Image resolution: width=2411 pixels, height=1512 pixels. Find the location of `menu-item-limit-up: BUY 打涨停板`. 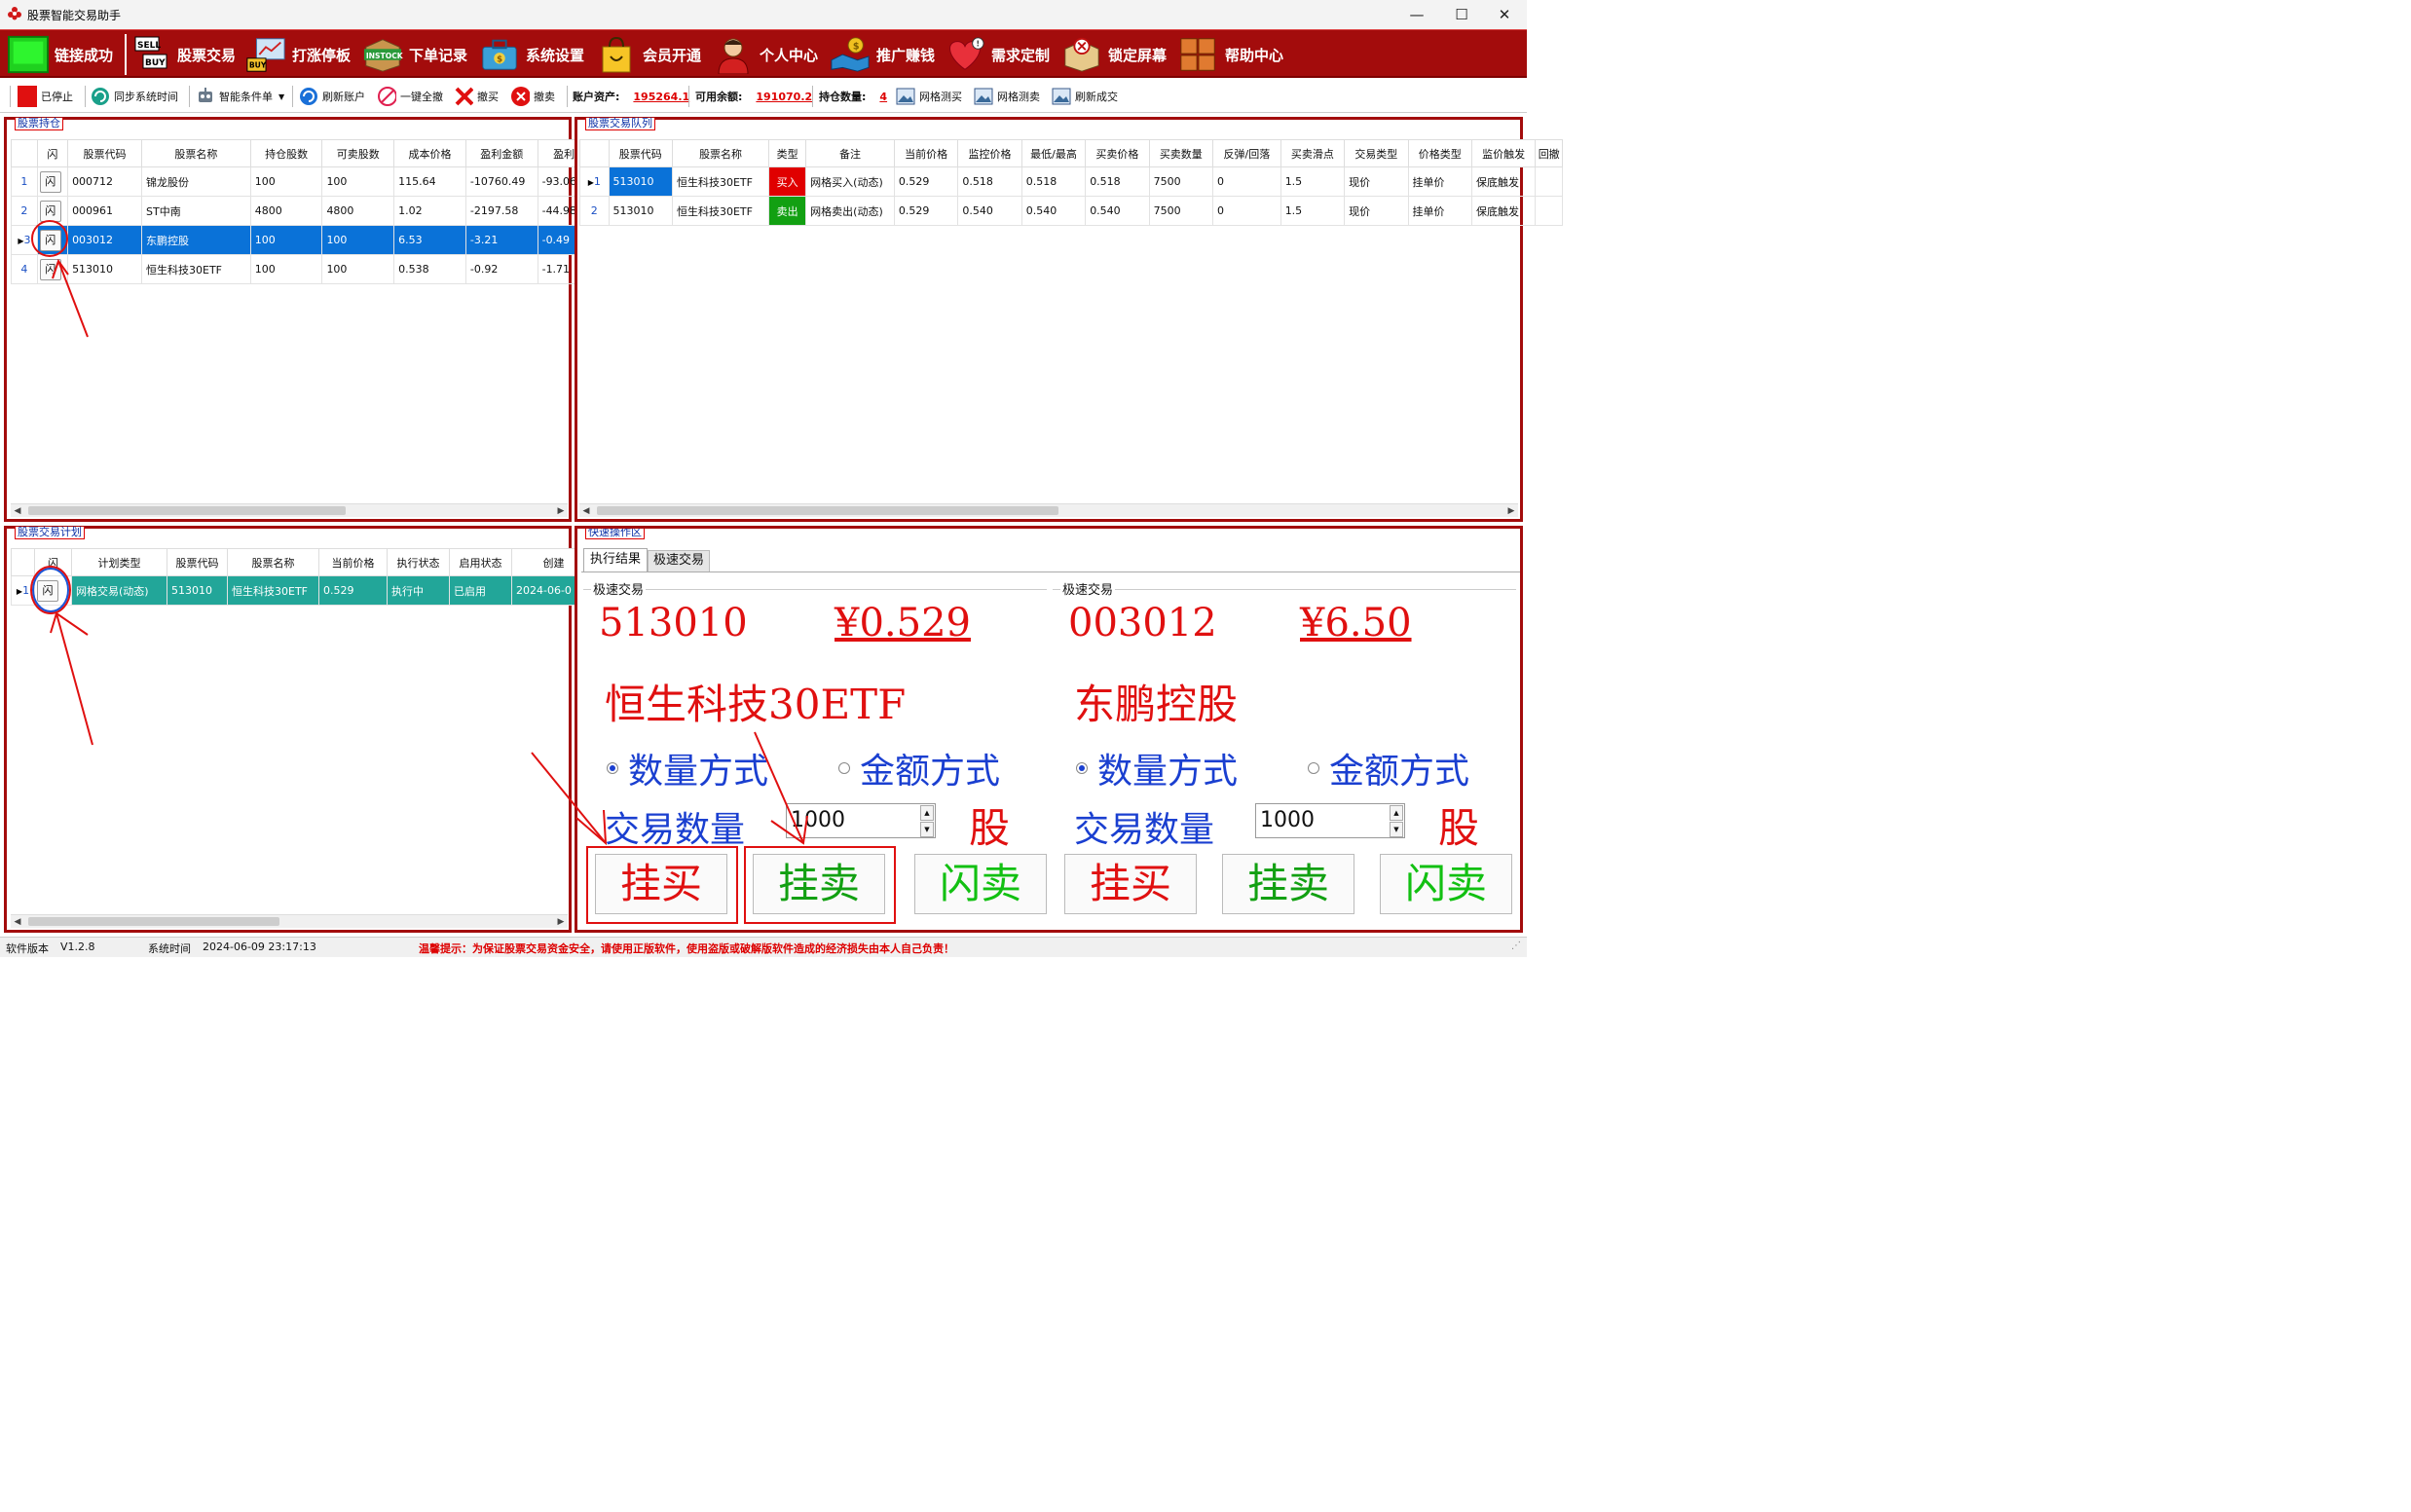

menu-item-limit-up: BUY 打涨停板 is located at coordinates (298, 54).